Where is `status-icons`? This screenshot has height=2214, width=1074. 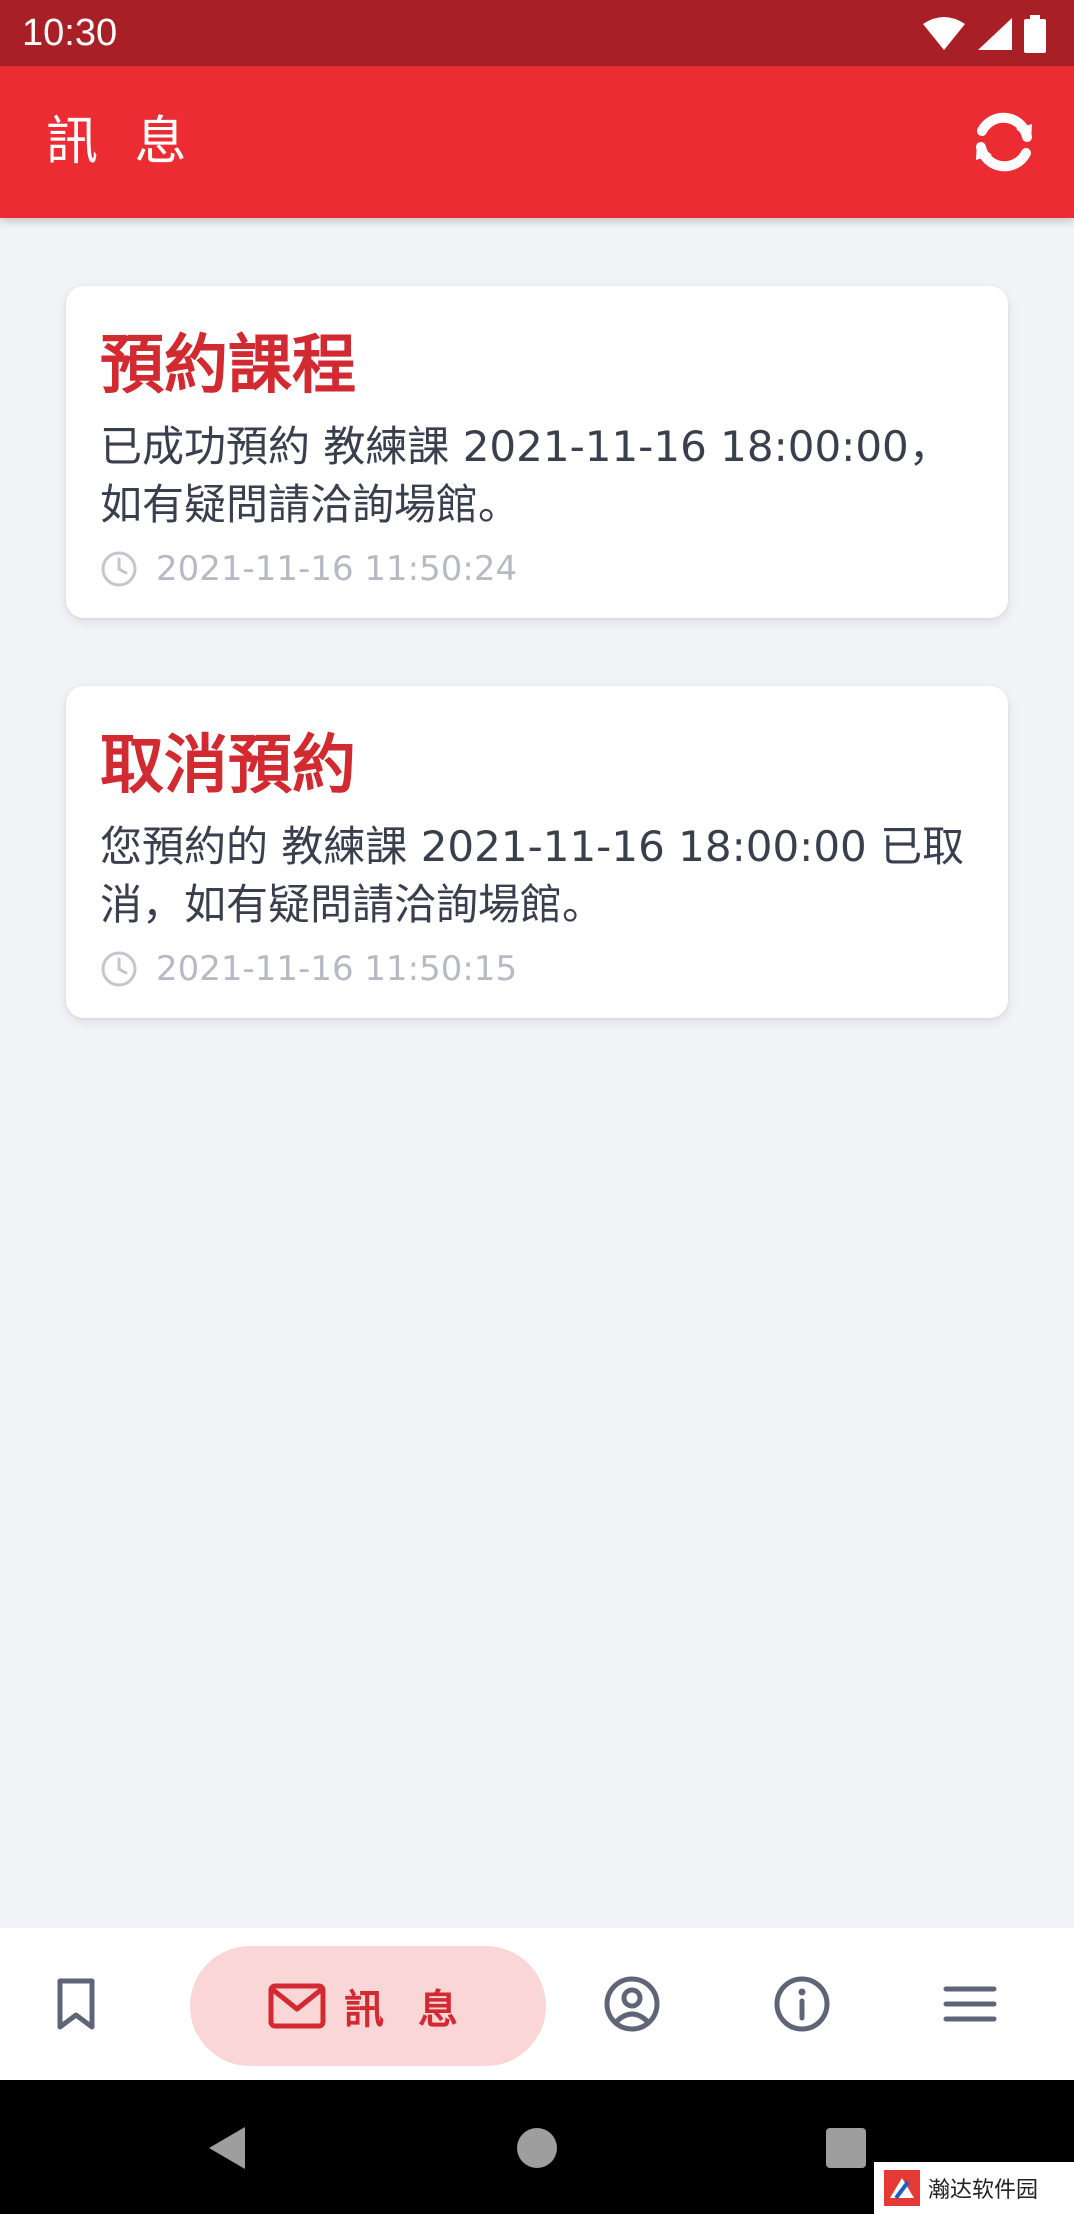
status-icons is located at coordinates (984, 34).